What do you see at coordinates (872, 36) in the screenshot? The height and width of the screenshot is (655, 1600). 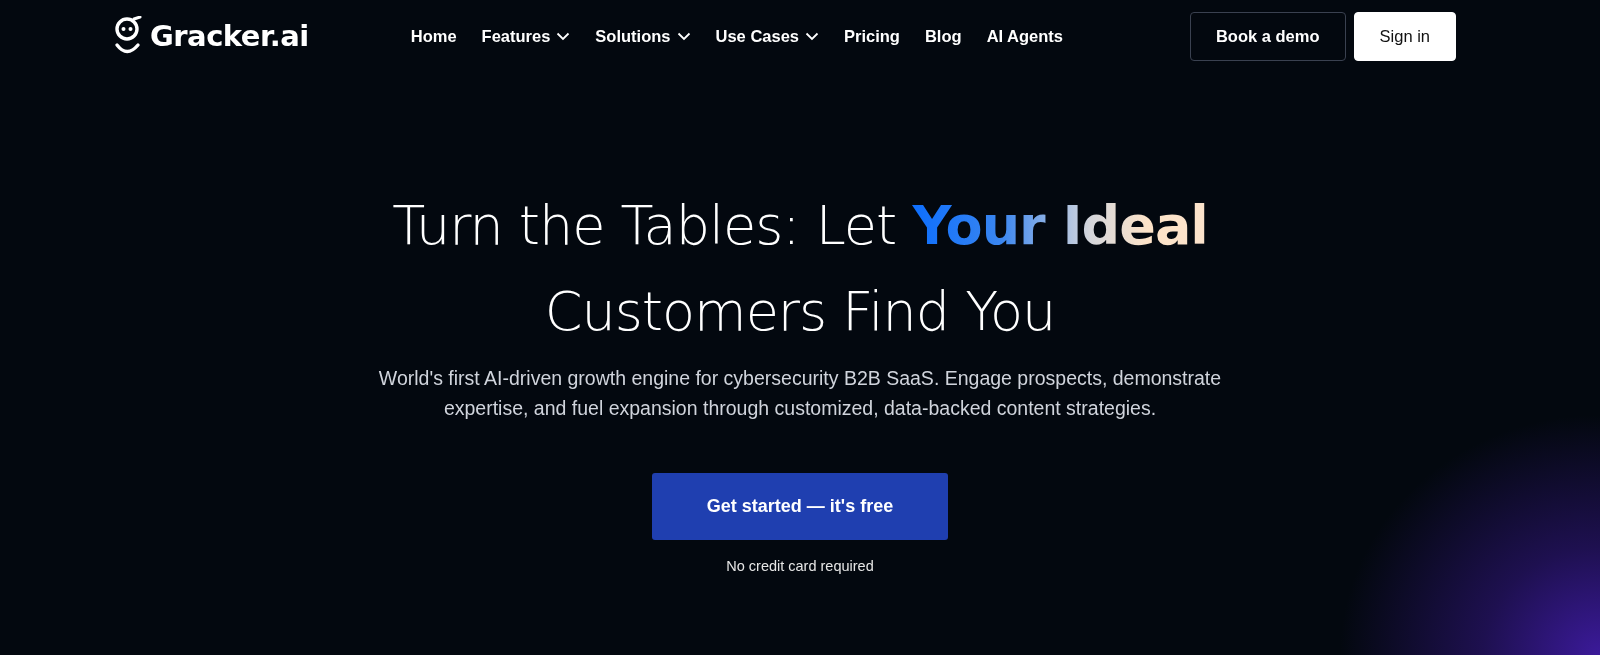 I see `nav-link: Pricing` at bounding box center [872, 36].